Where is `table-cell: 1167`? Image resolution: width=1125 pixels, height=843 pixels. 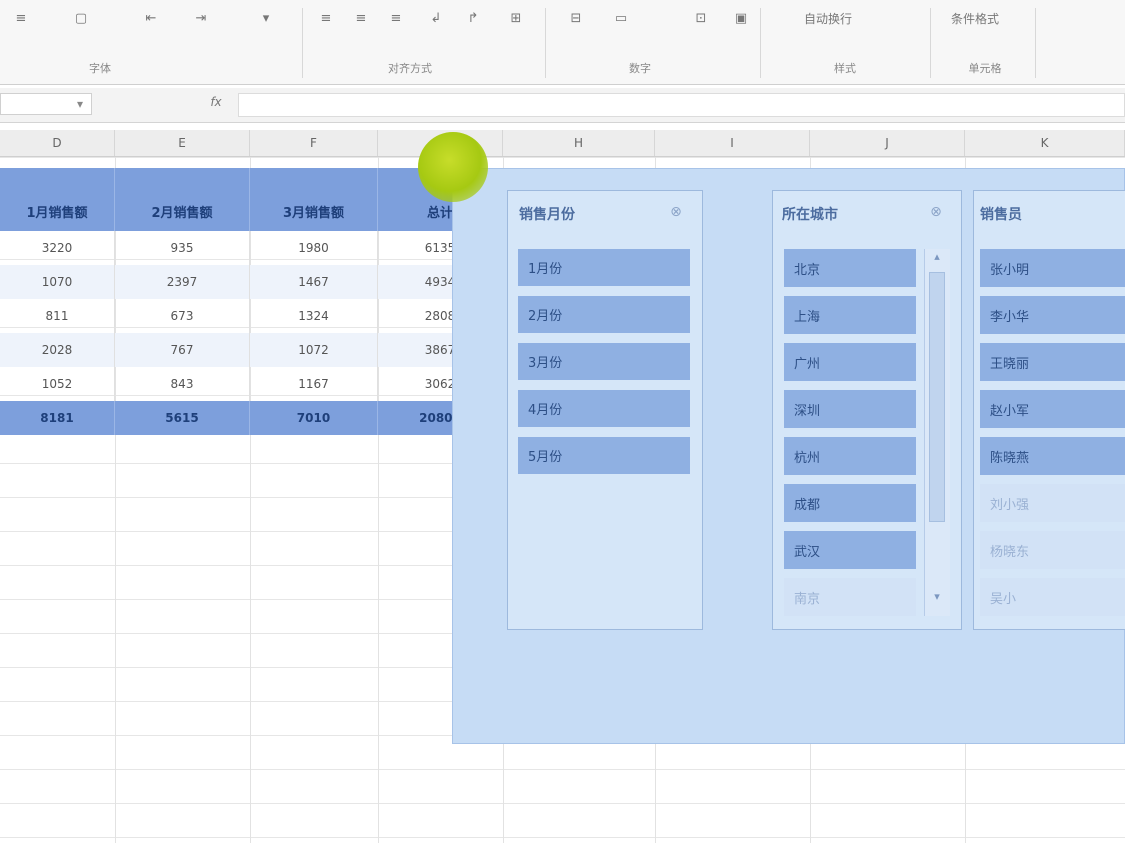
table-cell: 1167 is located at coordinates (314, 384).